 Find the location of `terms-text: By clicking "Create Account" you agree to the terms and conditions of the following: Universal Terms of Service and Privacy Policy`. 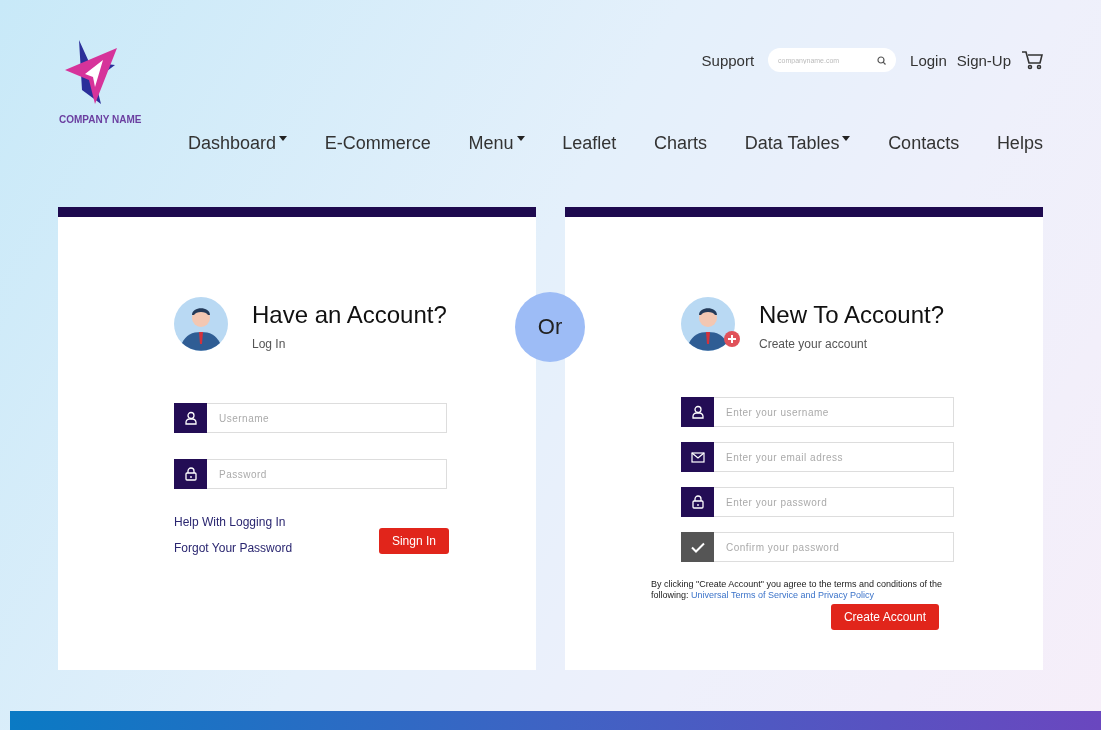

terms-text: By clicking "Create Account" you agree to the terms and conditions of the following: Universal Terms of Service and Privacy Policy is located at coordinates (797, 590).